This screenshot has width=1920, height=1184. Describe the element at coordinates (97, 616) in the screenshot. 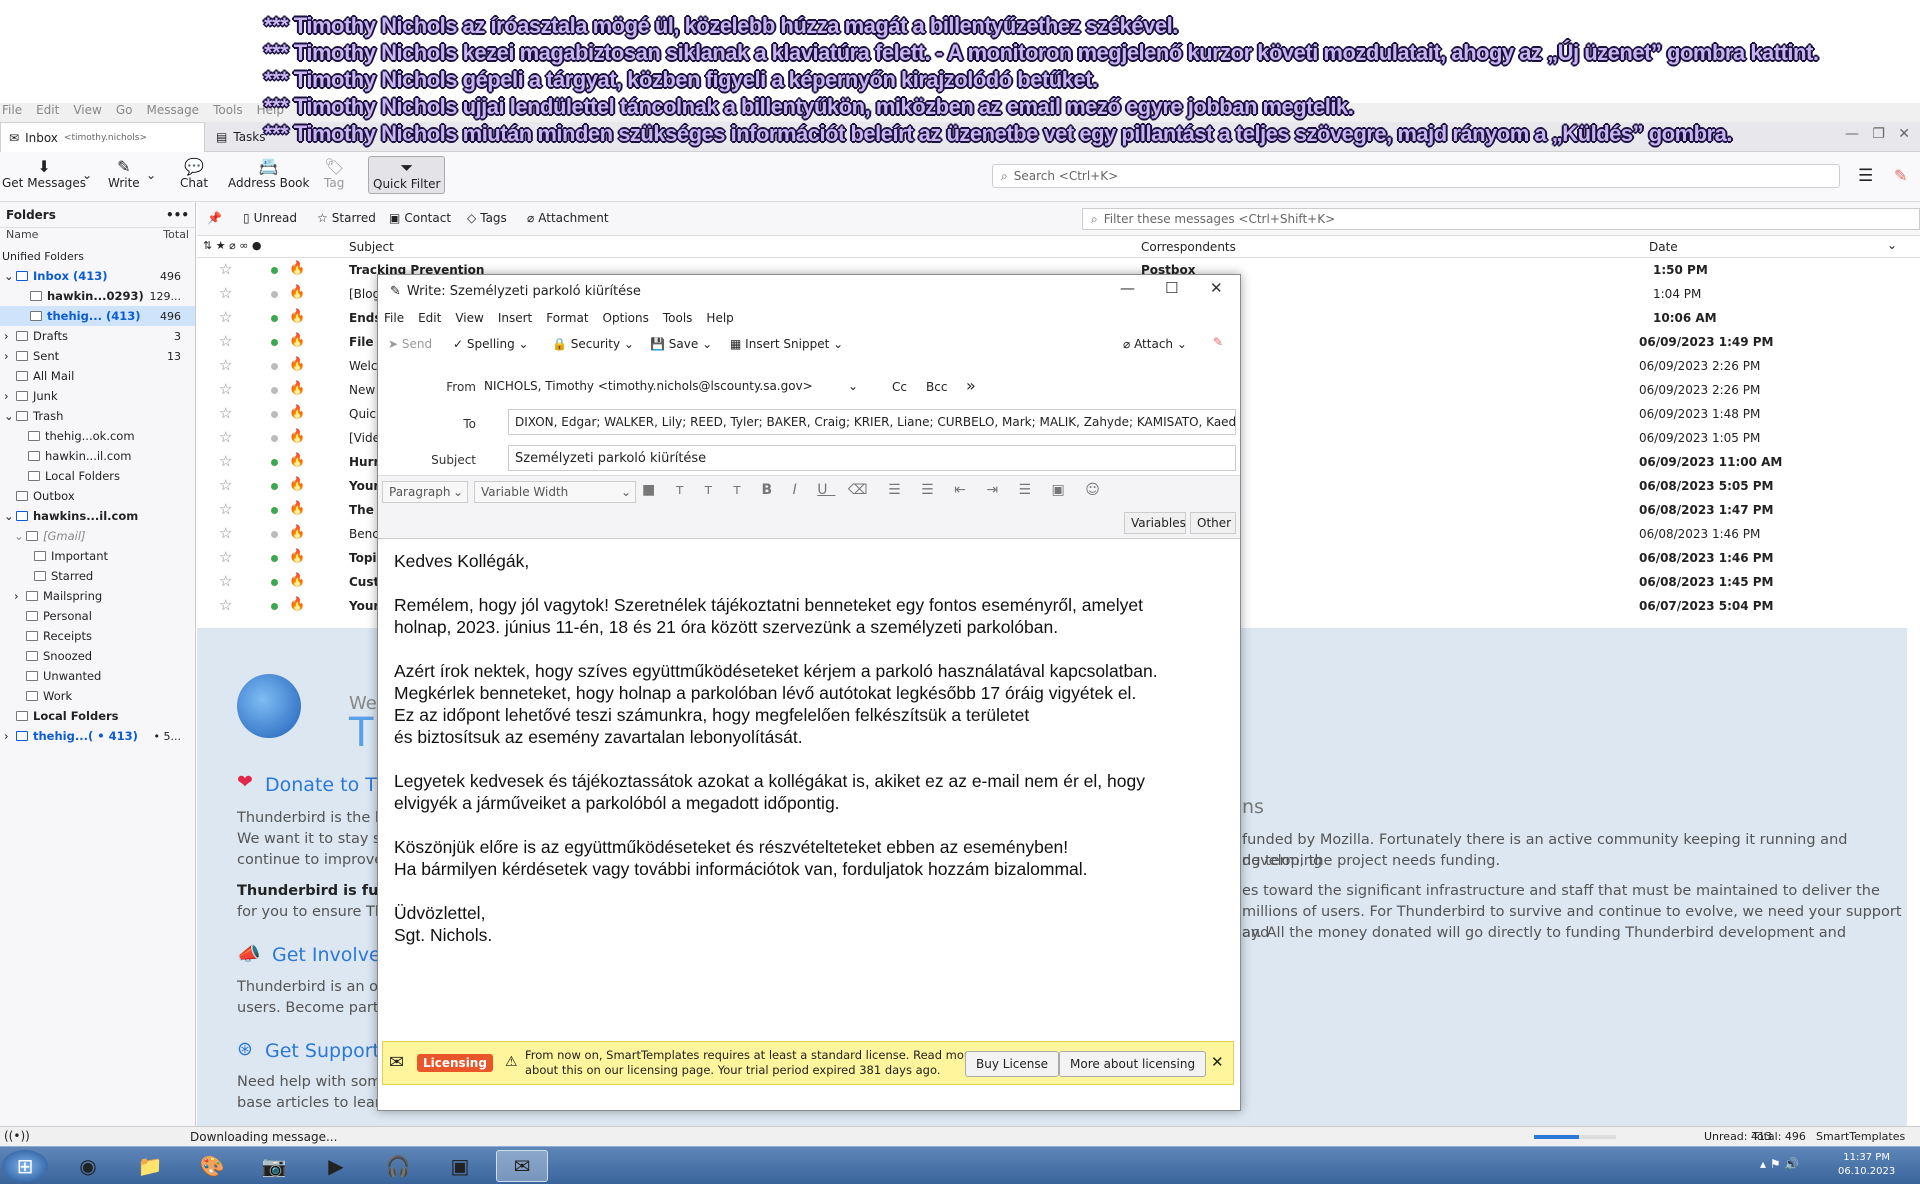

I see `folder-item: Personal` at that location.